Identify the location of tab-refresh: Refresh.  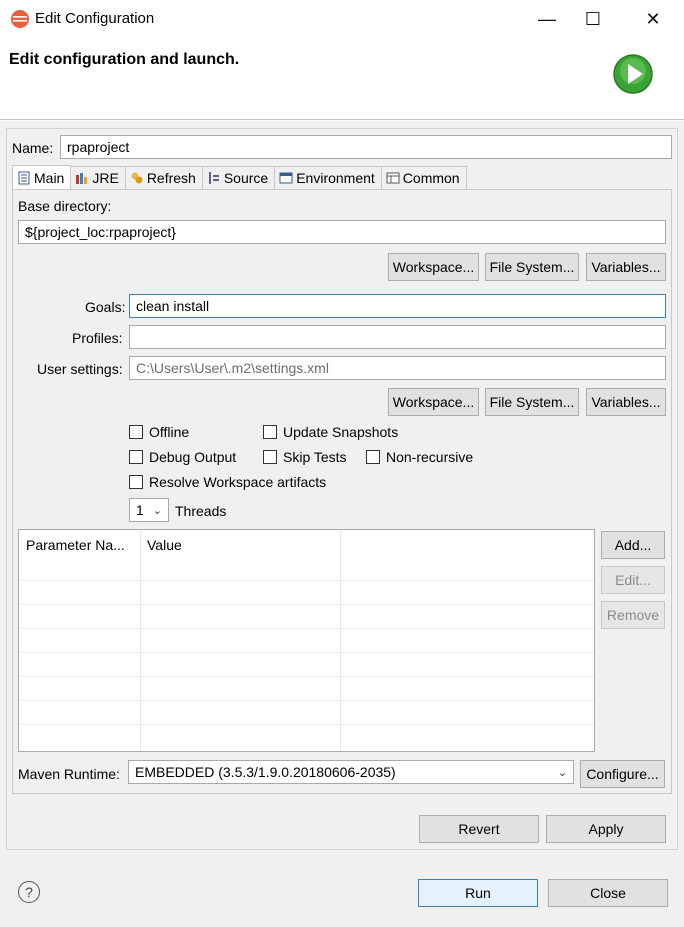
(163, 177).